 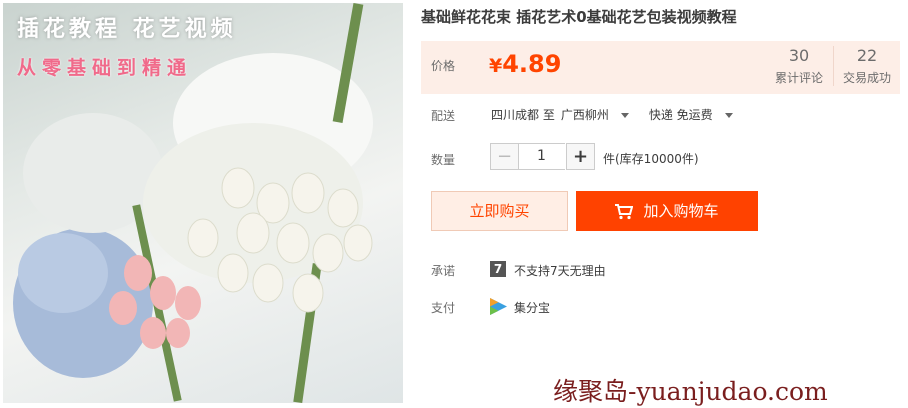 What do you see at coordinates (443, 160) in the screenshot?
I see `quantity-label: 数量` at bounding box center [443, 160].